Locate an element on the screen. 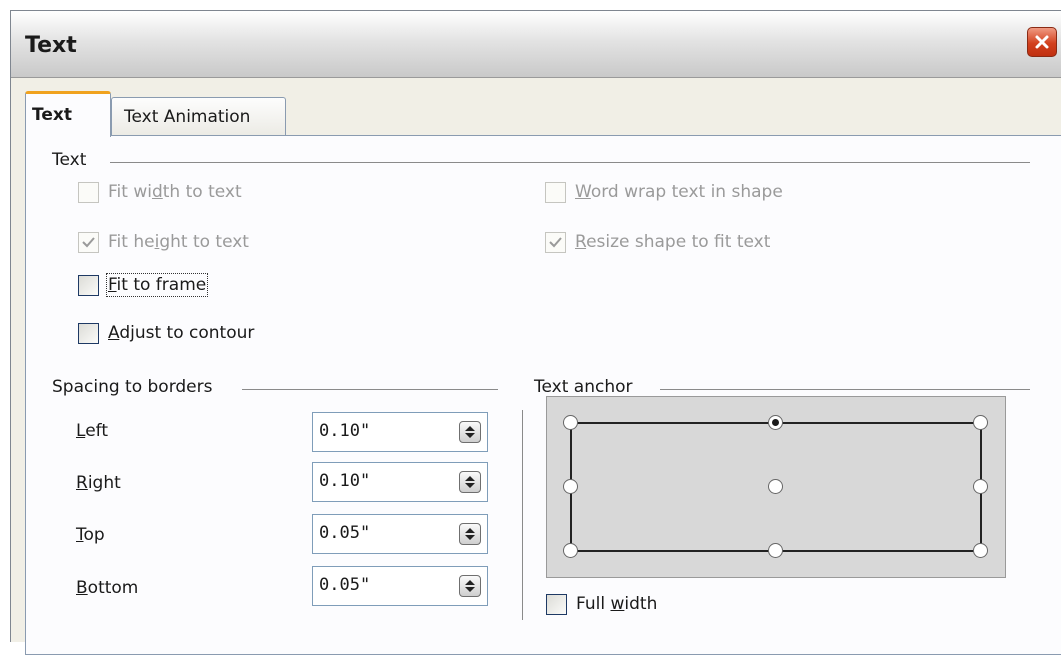 This screenshot has height=655, width=1061. tab-text-animation: Text Animation is located at coordinates (198, 116).